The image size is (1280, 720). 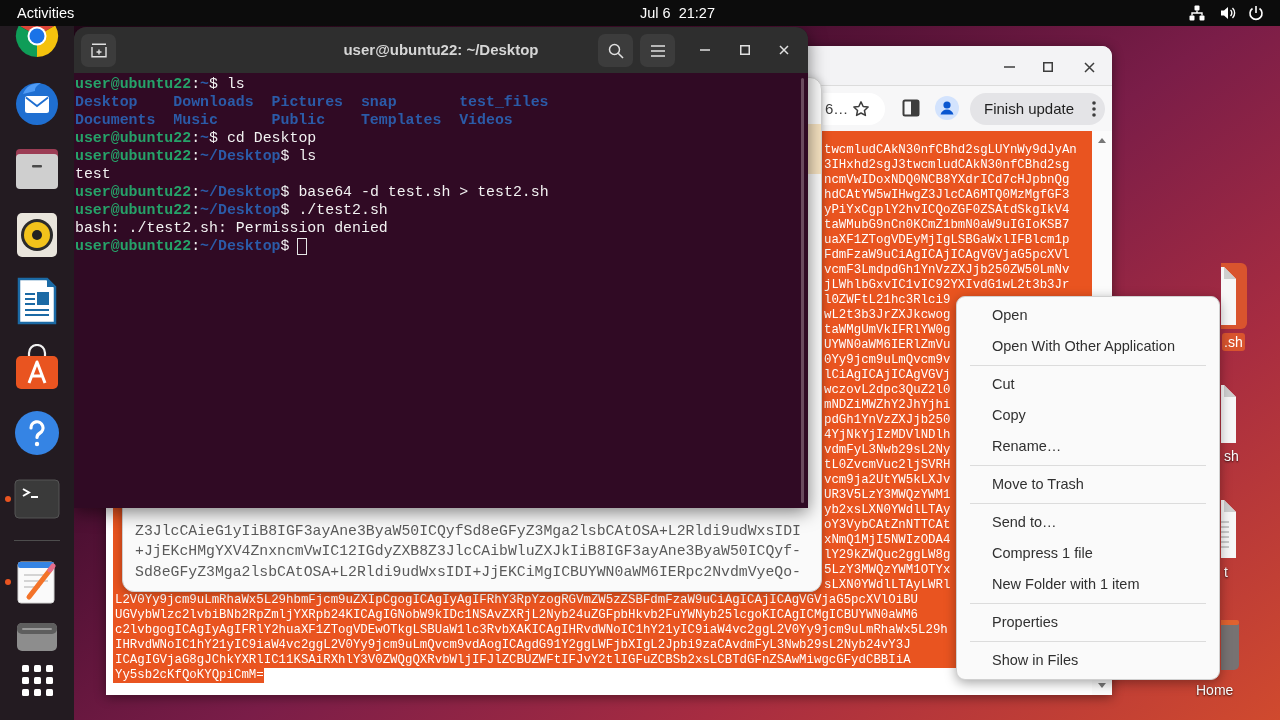 I want to click on network-icon, so click(x=1197, y=13).